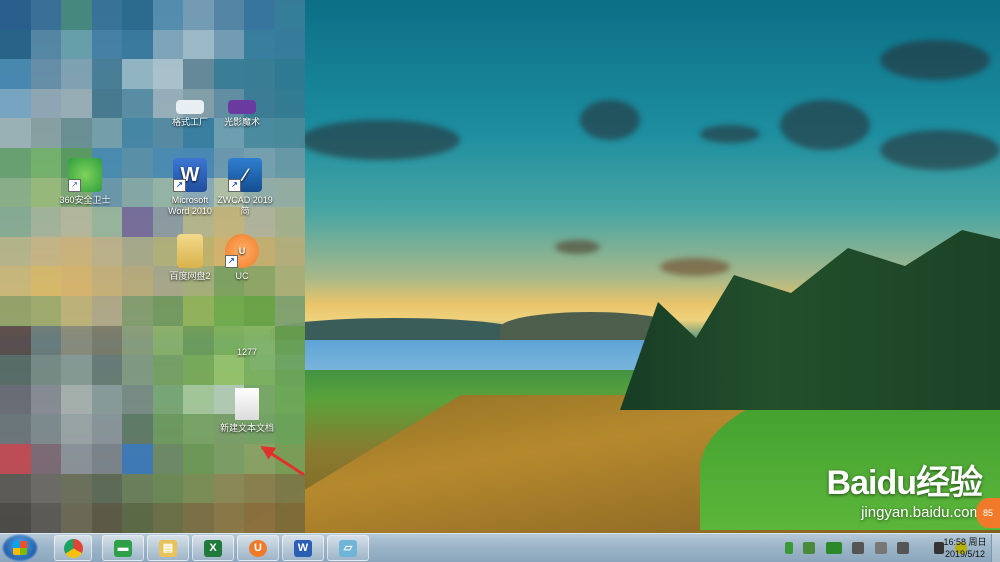 The image size is (1000, 562). Describe the element at coordinates (789, 547) in the screenshot. I see `battery-icon` at that location.